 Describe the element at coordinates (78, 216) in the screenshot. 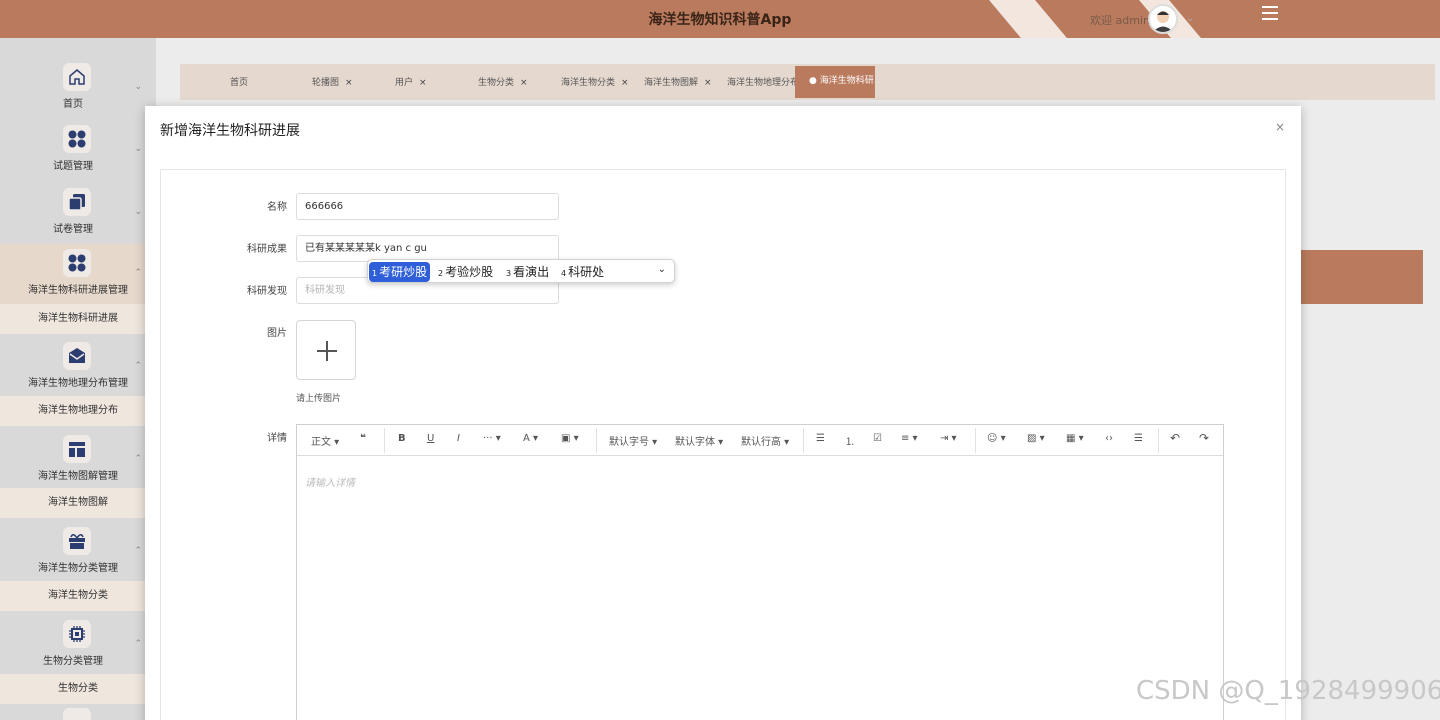

I see `sidebar-item-papers: 试卷管理 ⌄` at that location.